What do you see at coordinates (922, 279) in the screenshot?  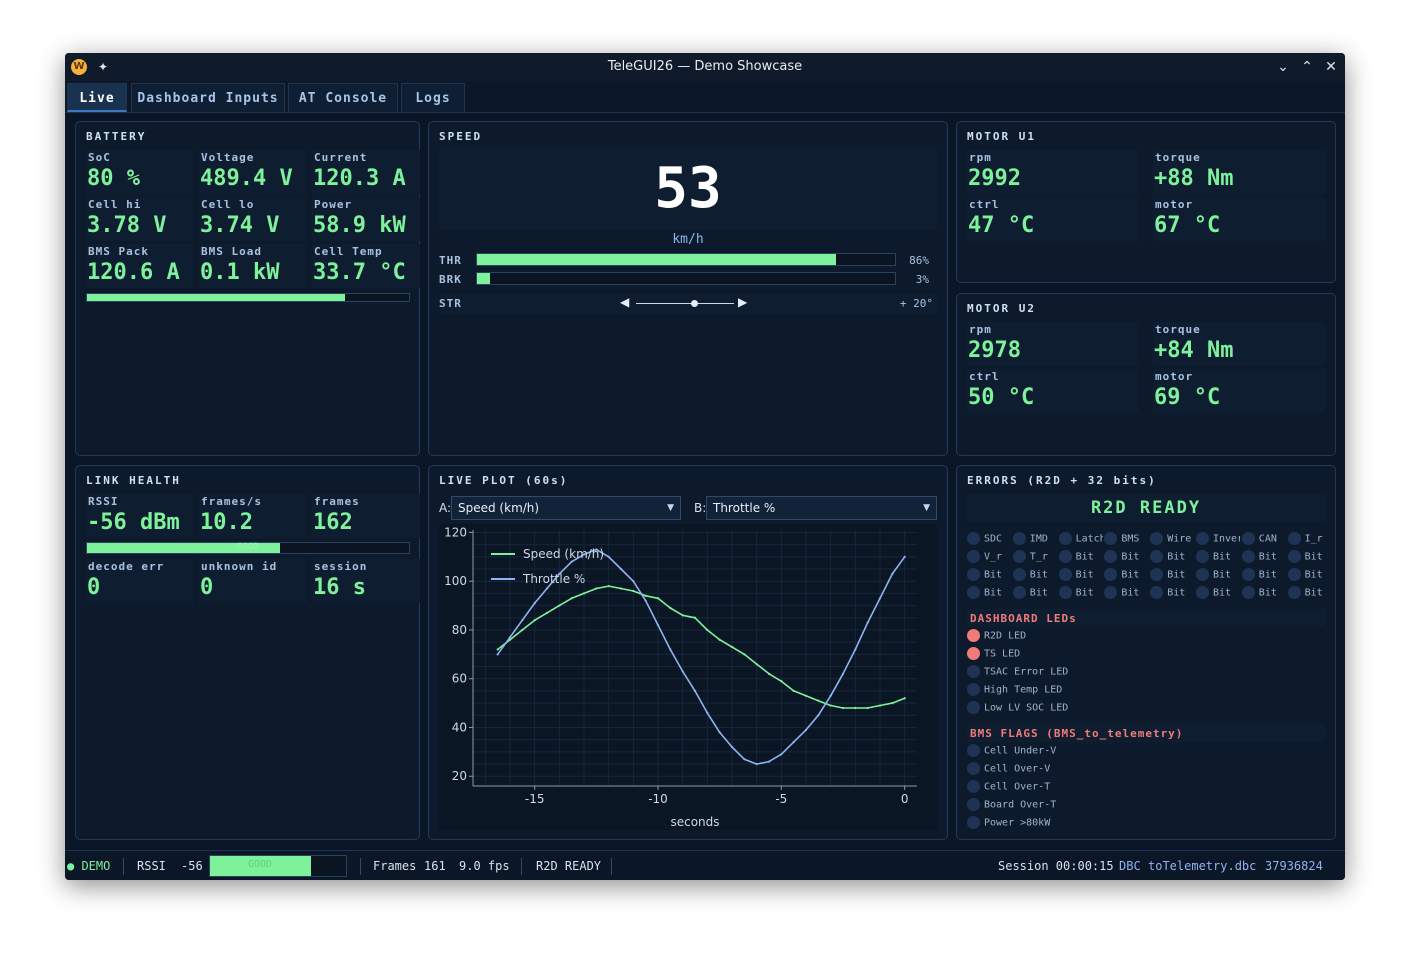 I see `brake-percent: 3%` at bounding box center [922, 279].